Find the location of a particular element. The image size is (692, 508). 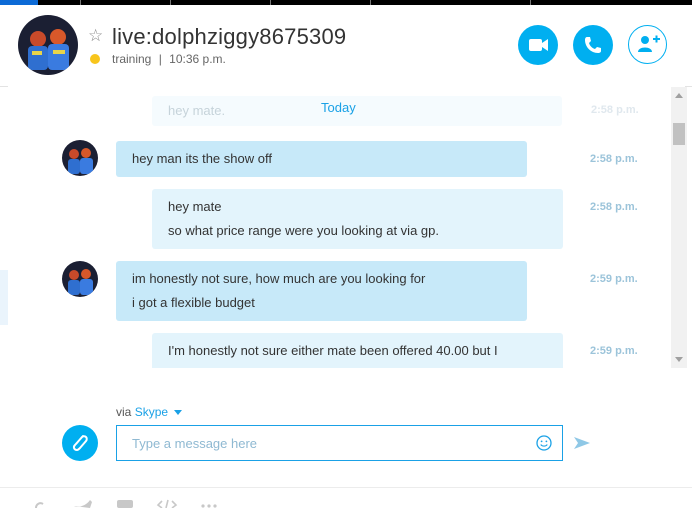

paperclip-icon is located at coordinates (80, 443).